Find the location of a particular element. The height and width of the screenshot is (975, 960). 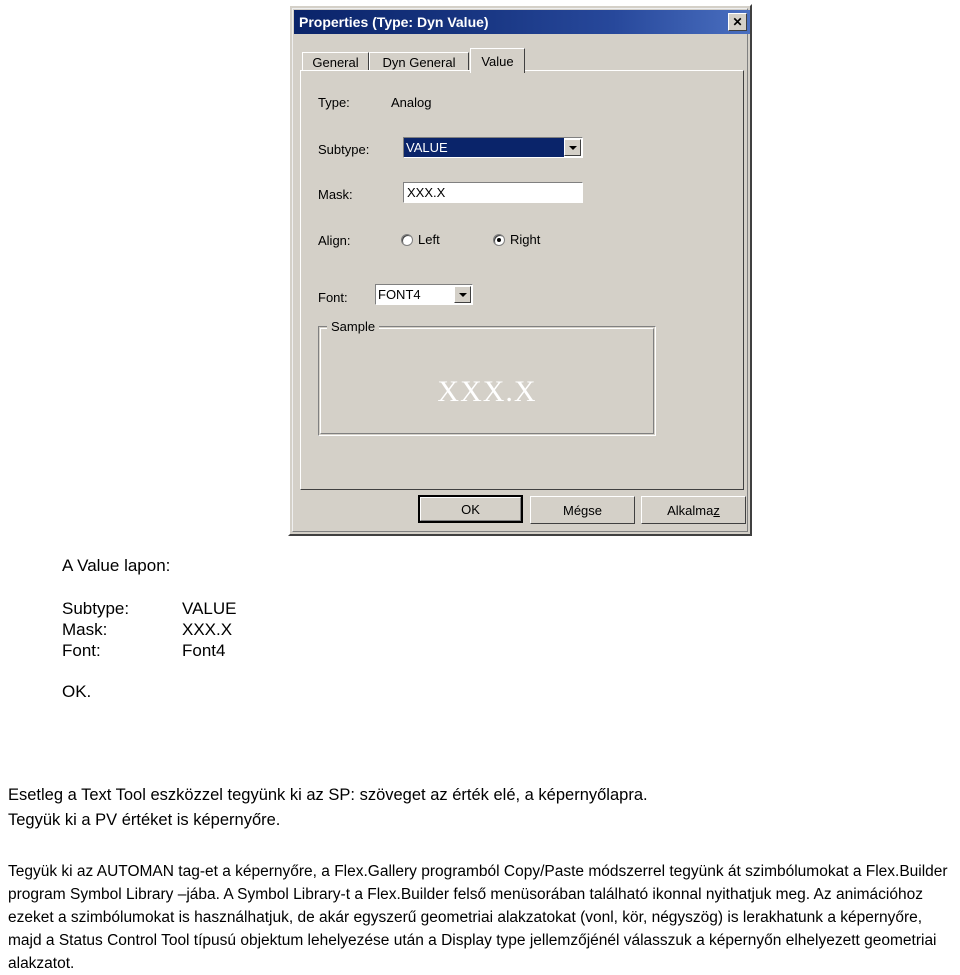

subtype-label: Subtype: is located at coordinates (344, 149).